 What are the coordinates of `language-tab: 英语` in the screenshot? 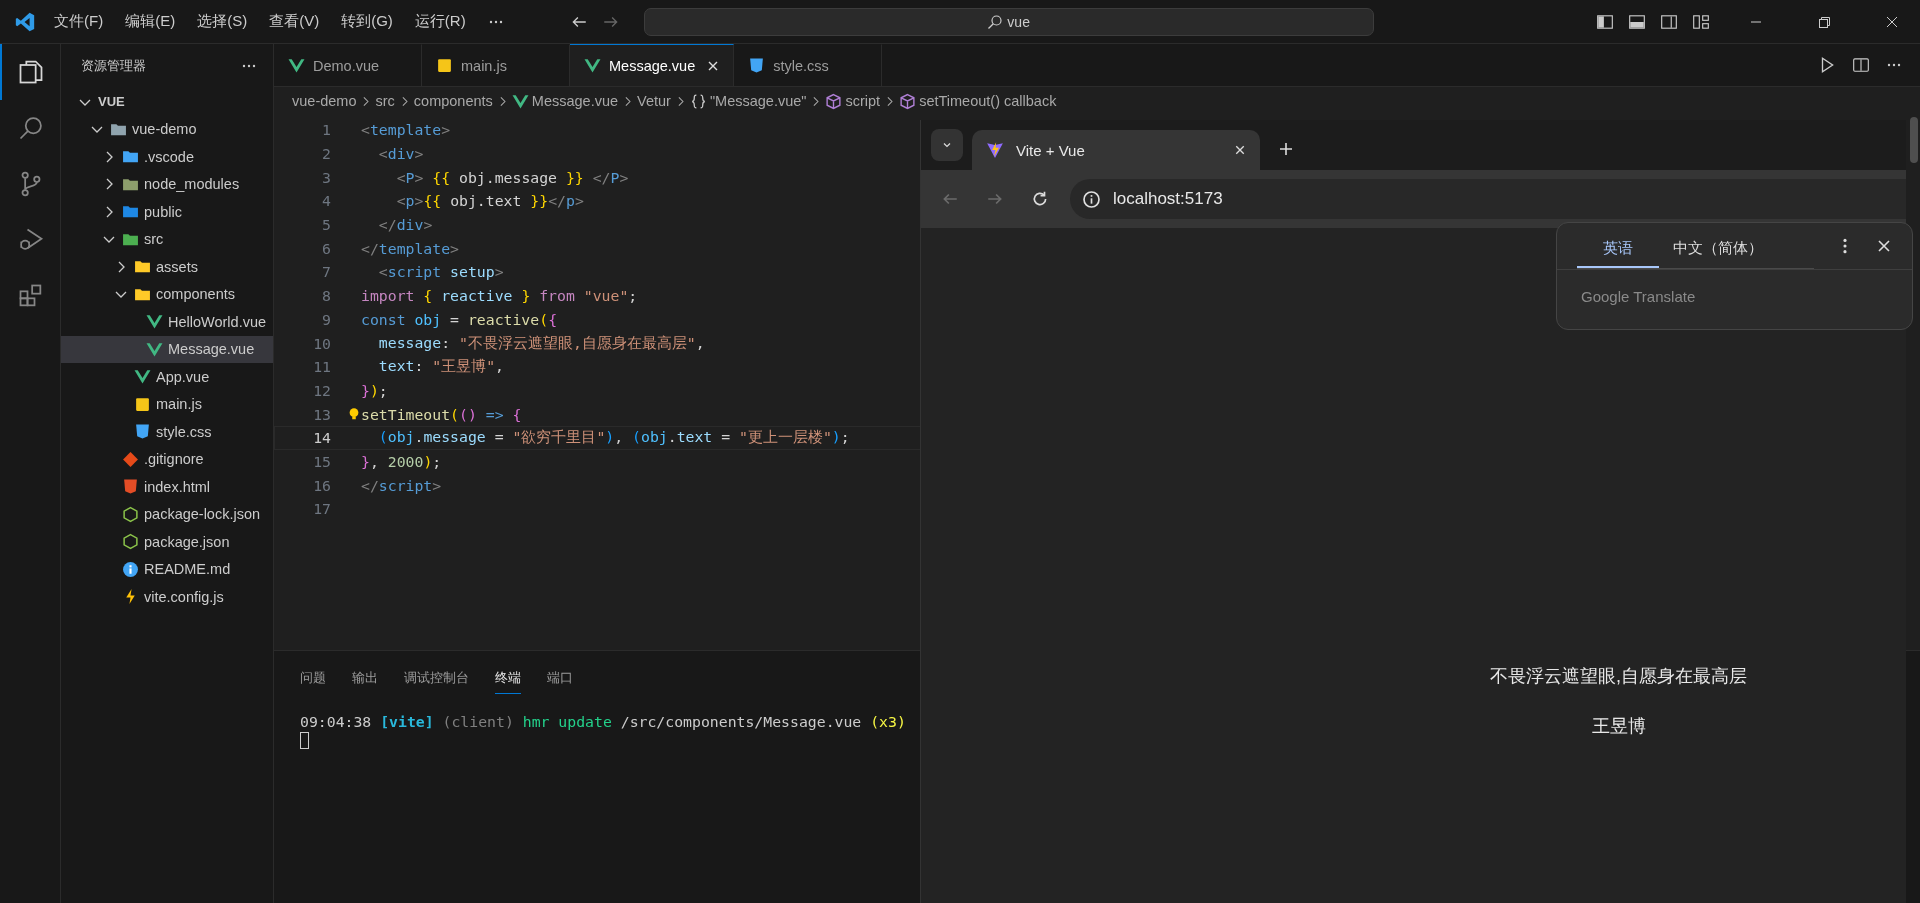 It's located at (1618, 249).